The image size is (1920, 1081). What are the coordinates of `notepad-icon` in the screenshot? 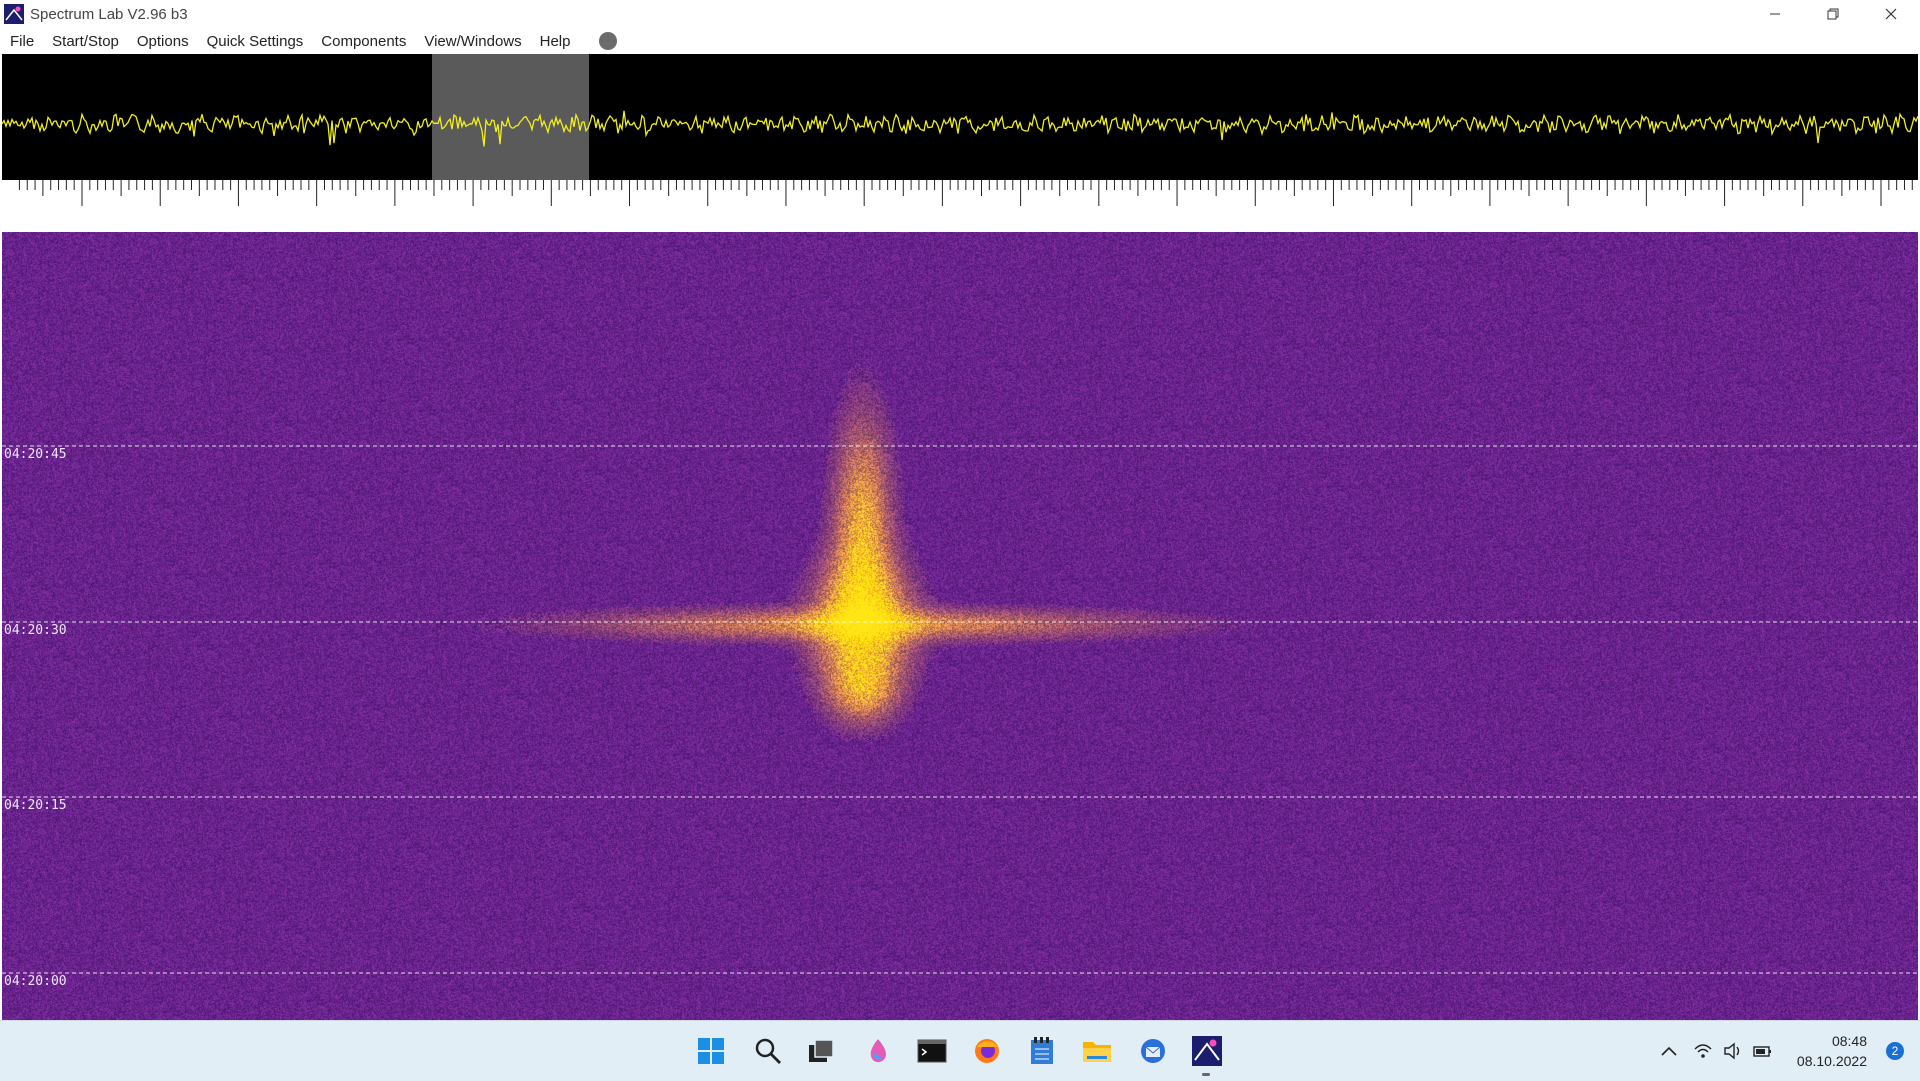 It's located at (1042, 1051).